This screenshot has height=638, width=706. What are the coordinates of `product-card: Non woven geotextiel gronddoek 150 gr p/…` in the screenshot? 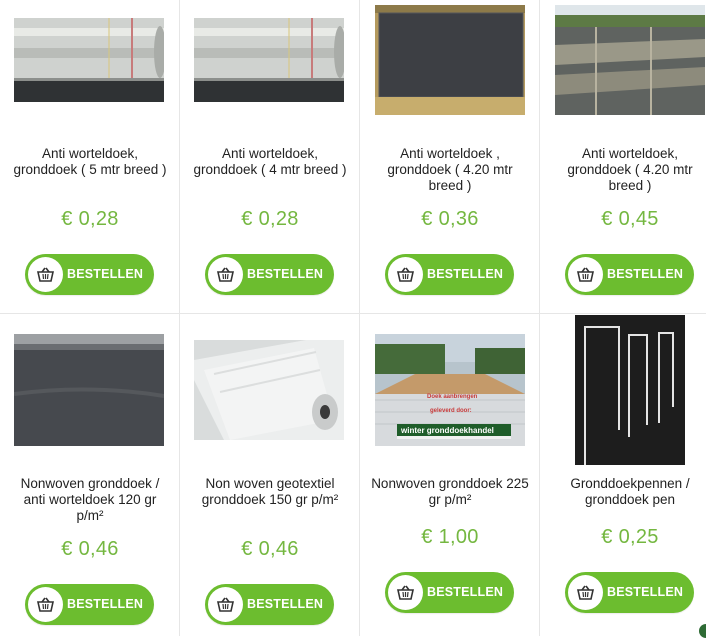 It's located at (270, 475).